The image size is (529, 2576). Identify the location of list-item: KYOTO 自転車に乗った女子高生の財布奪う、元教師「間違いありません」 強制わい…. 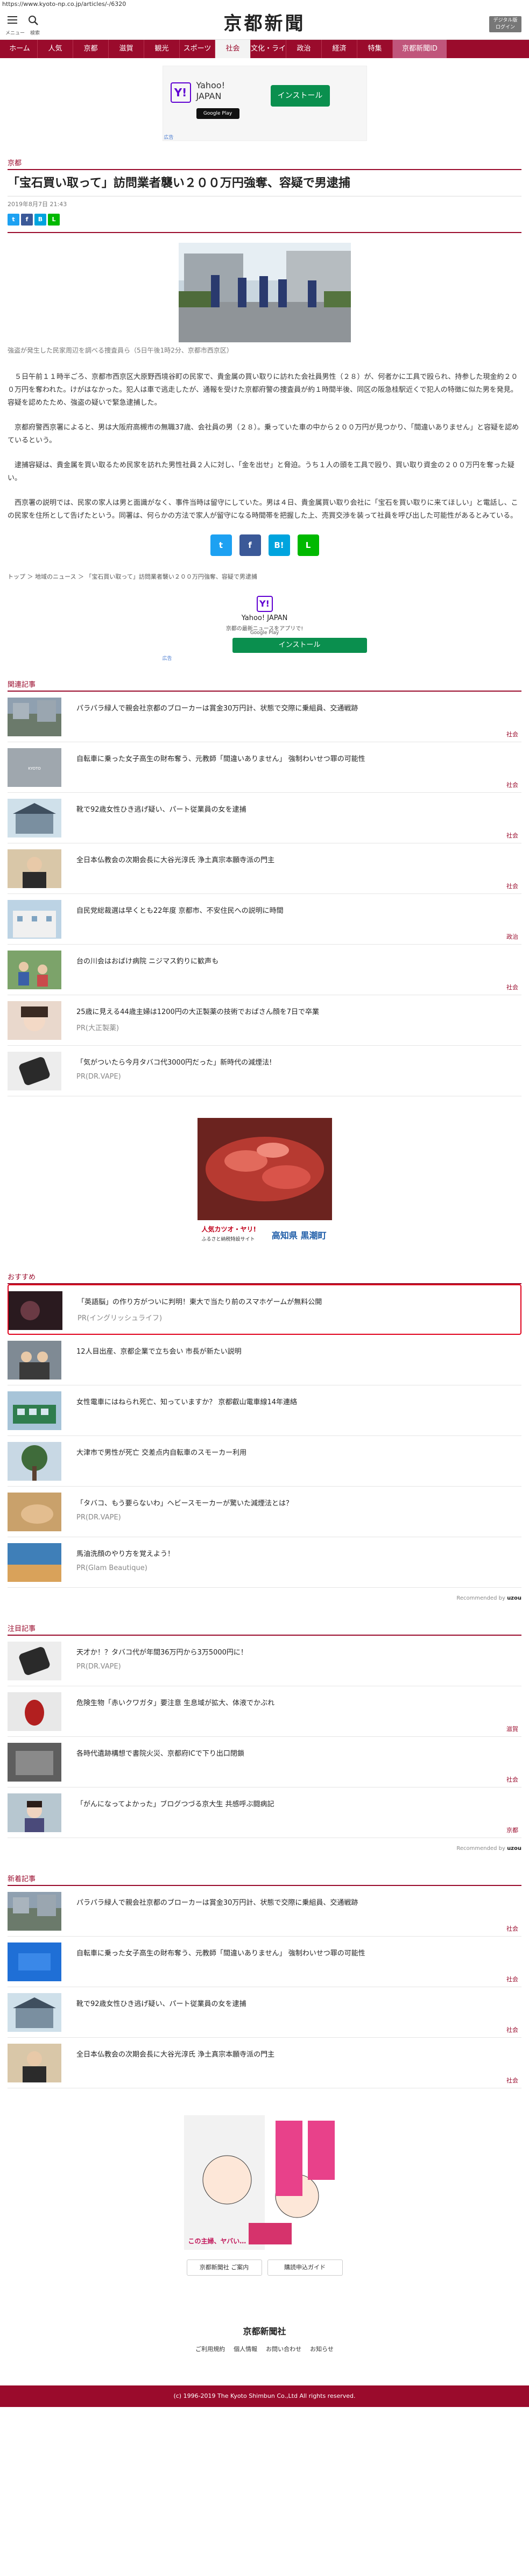
(264, 768).